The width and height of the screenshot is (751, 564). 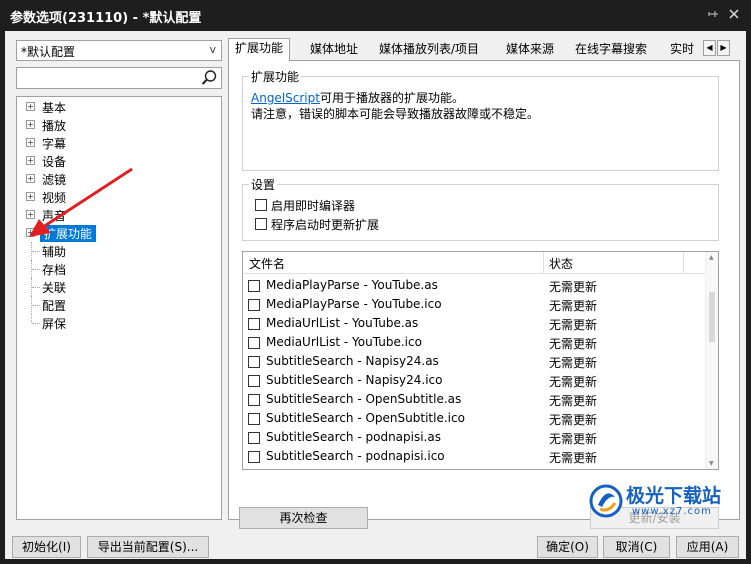 I want to click on settings-group: 设置 启用即时编译器 程序启动时更新扩展, so click(x=480, y=208).